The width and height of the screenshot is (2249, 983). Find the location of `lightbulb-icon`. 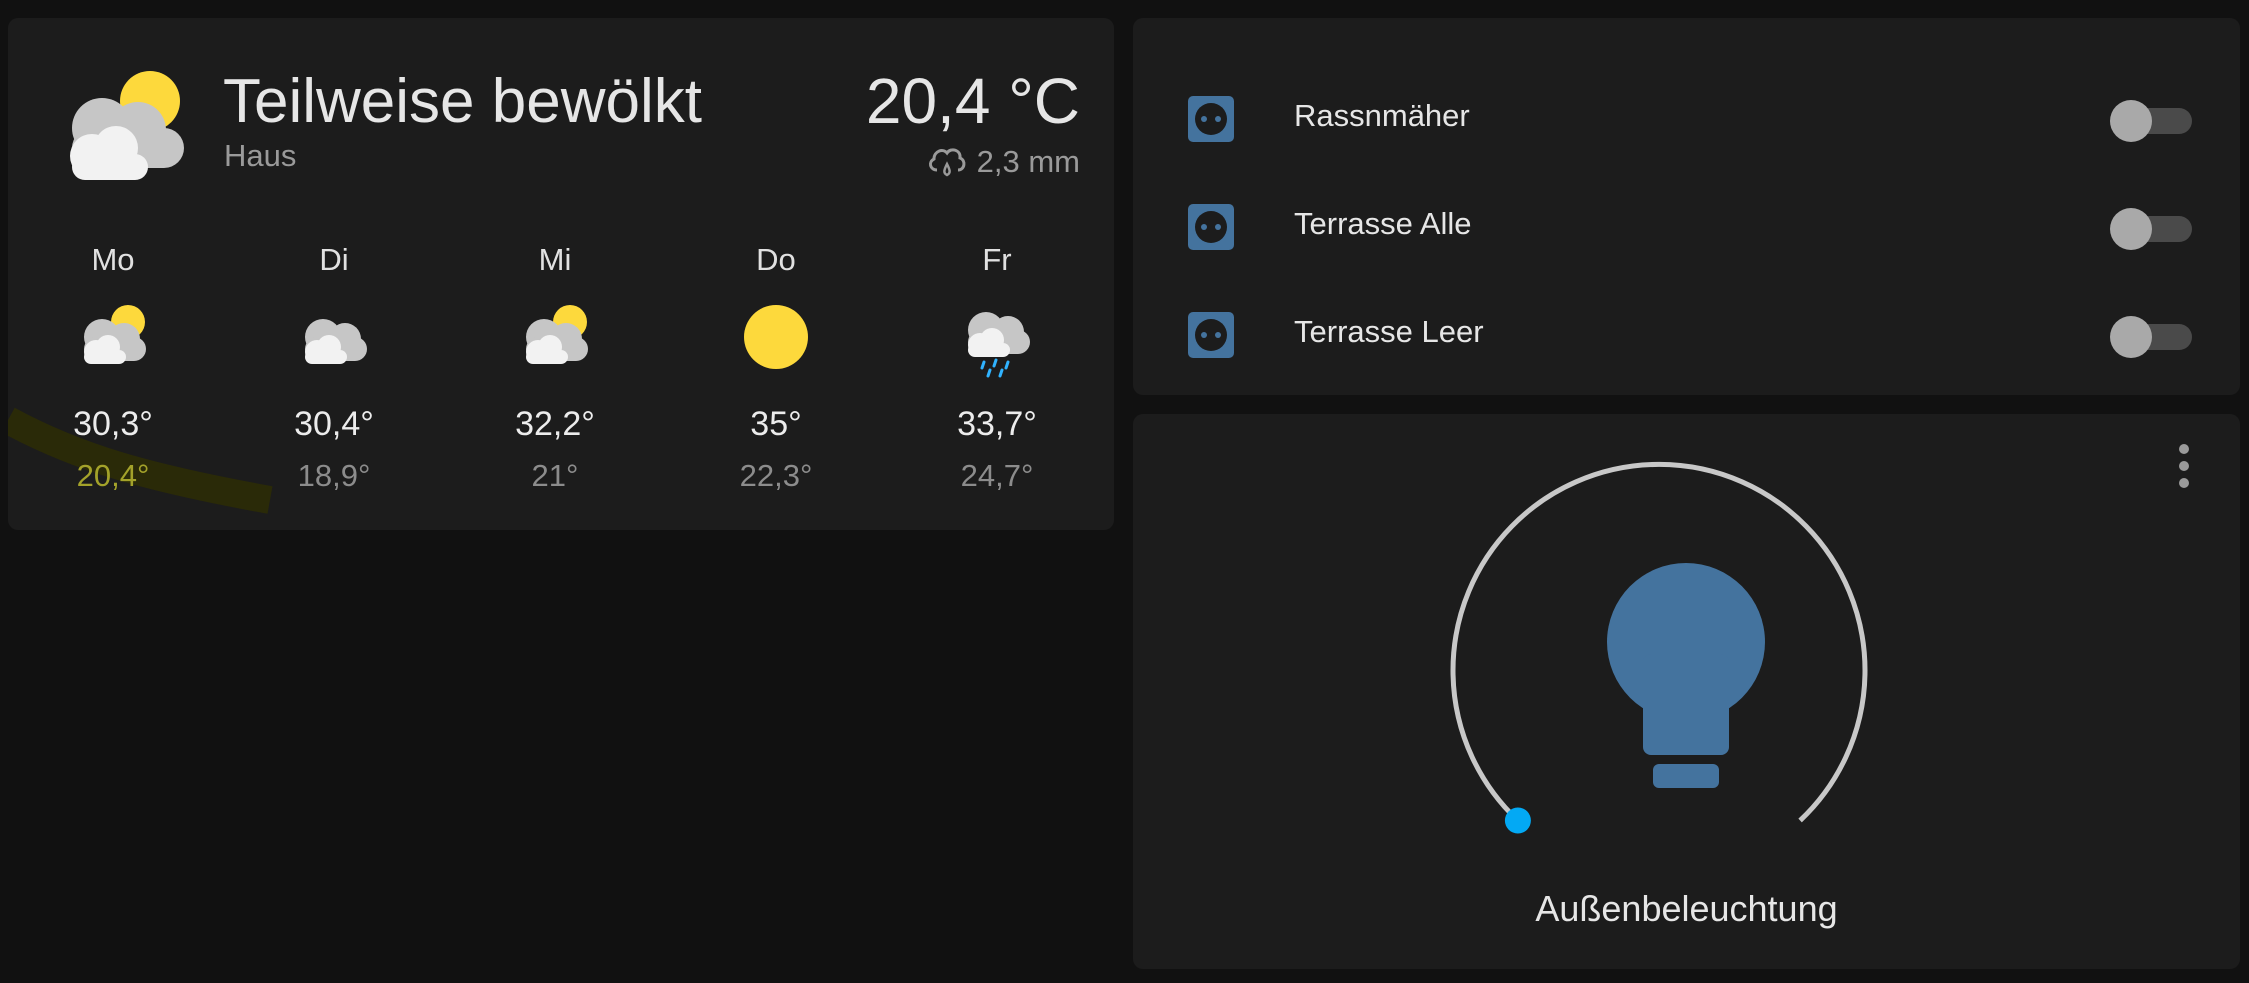

lightbulb-icon is located at coordinates (1686, 675).